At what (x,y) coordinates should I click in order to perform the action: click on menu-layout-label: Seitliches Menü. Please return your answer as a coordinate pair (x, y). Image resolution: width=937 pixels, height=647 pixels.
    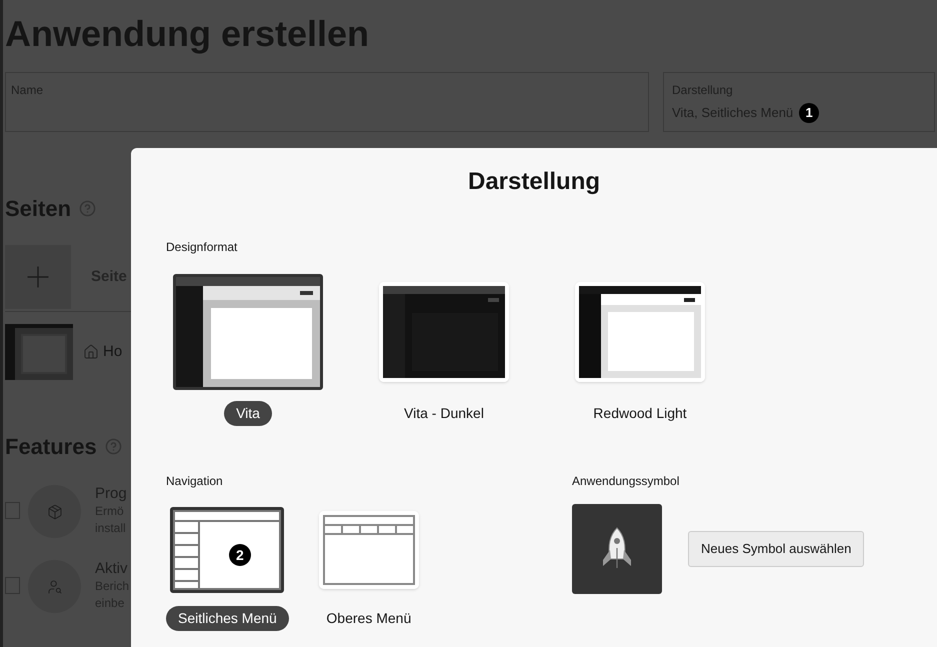
    Looking at the image, I should click on (227, 618).